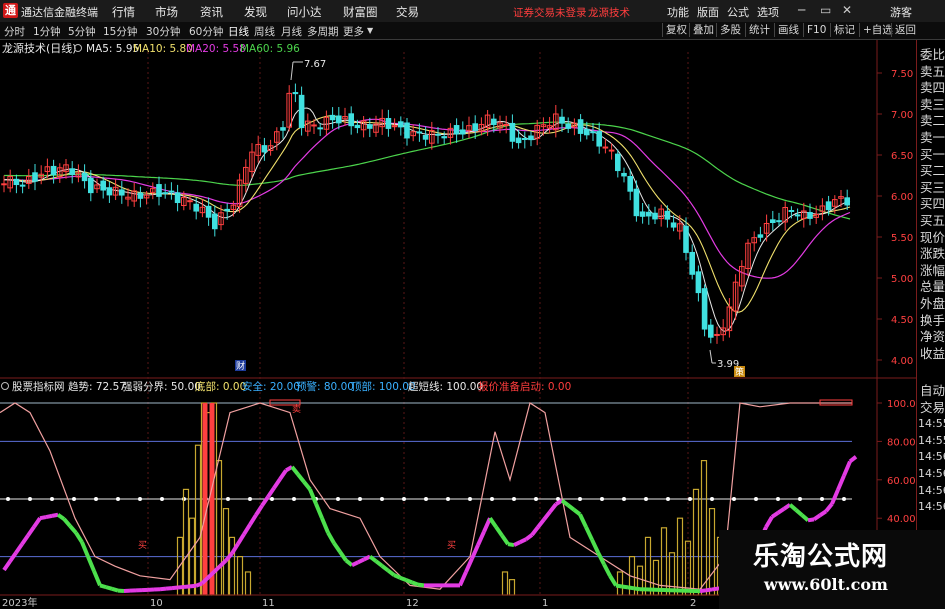 The image size is (945, 609). What do you see at coordinates (323, 31) in the screenshot?
I see `period-tab-multi: 多周期` at bounding box center [323, 31].